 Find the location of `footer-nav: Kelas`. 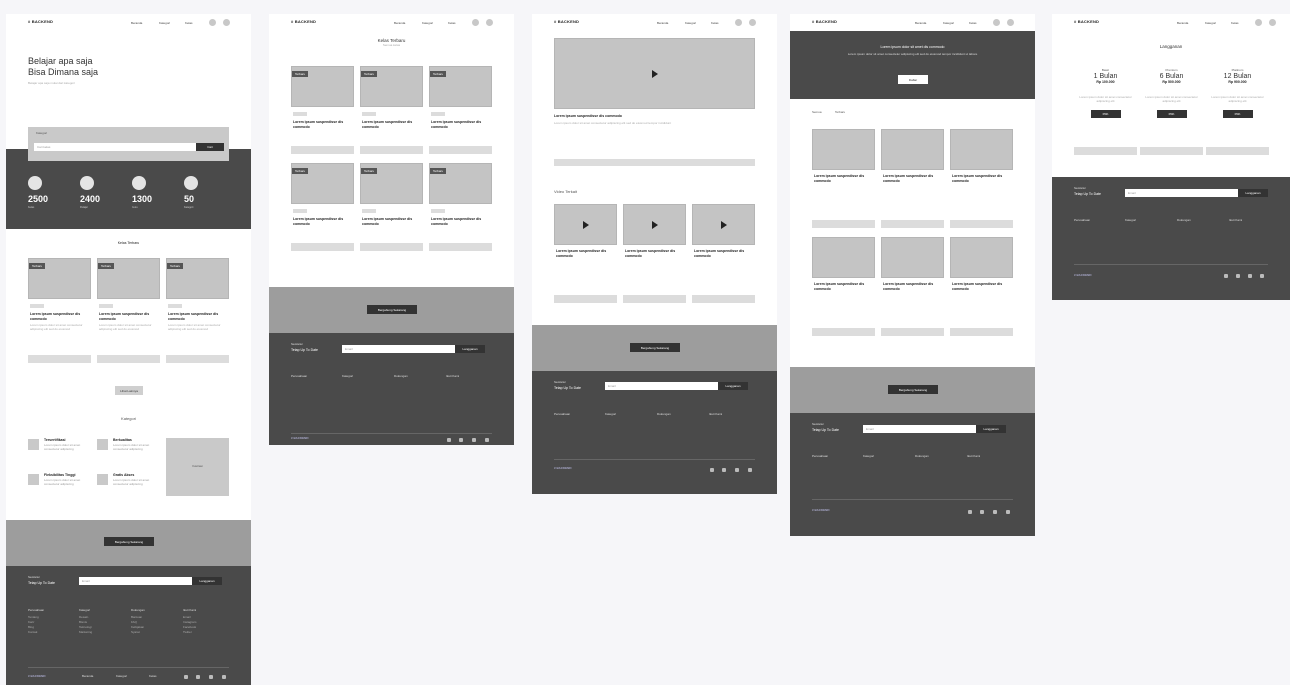

footer-nav: Kelas is located at coordinates (153, 676).